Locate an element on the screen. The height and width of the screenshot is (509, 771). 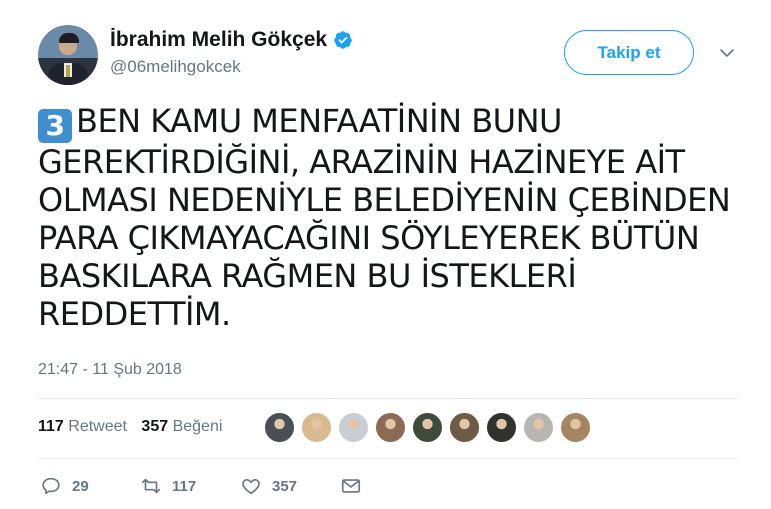
like-stat: 357 Beğeni is located at coordinates (181, 426).